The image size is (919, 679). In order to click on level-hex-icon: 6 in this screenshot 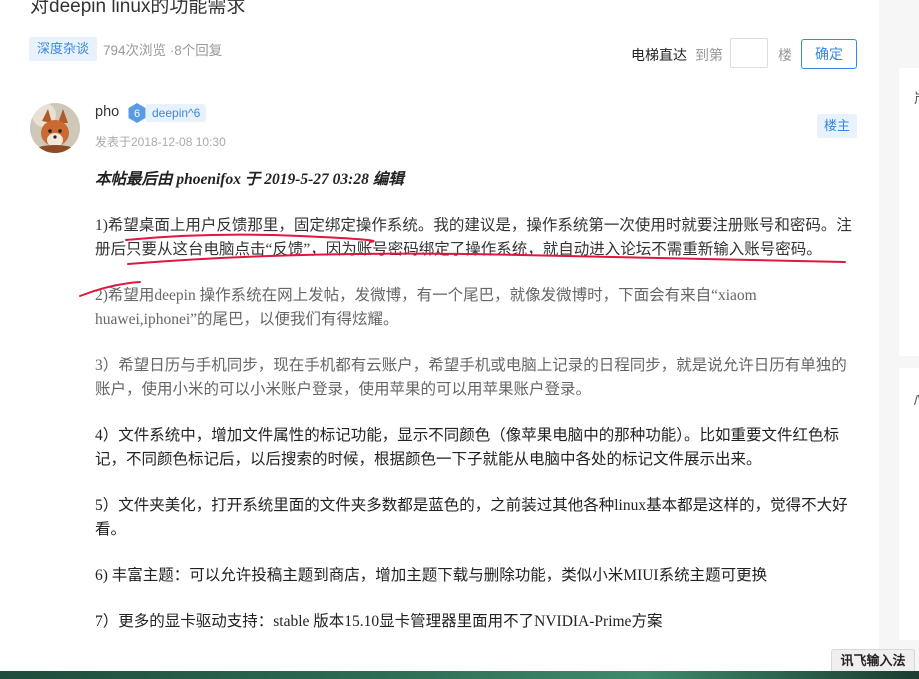, I will do `click(137, 113)`.